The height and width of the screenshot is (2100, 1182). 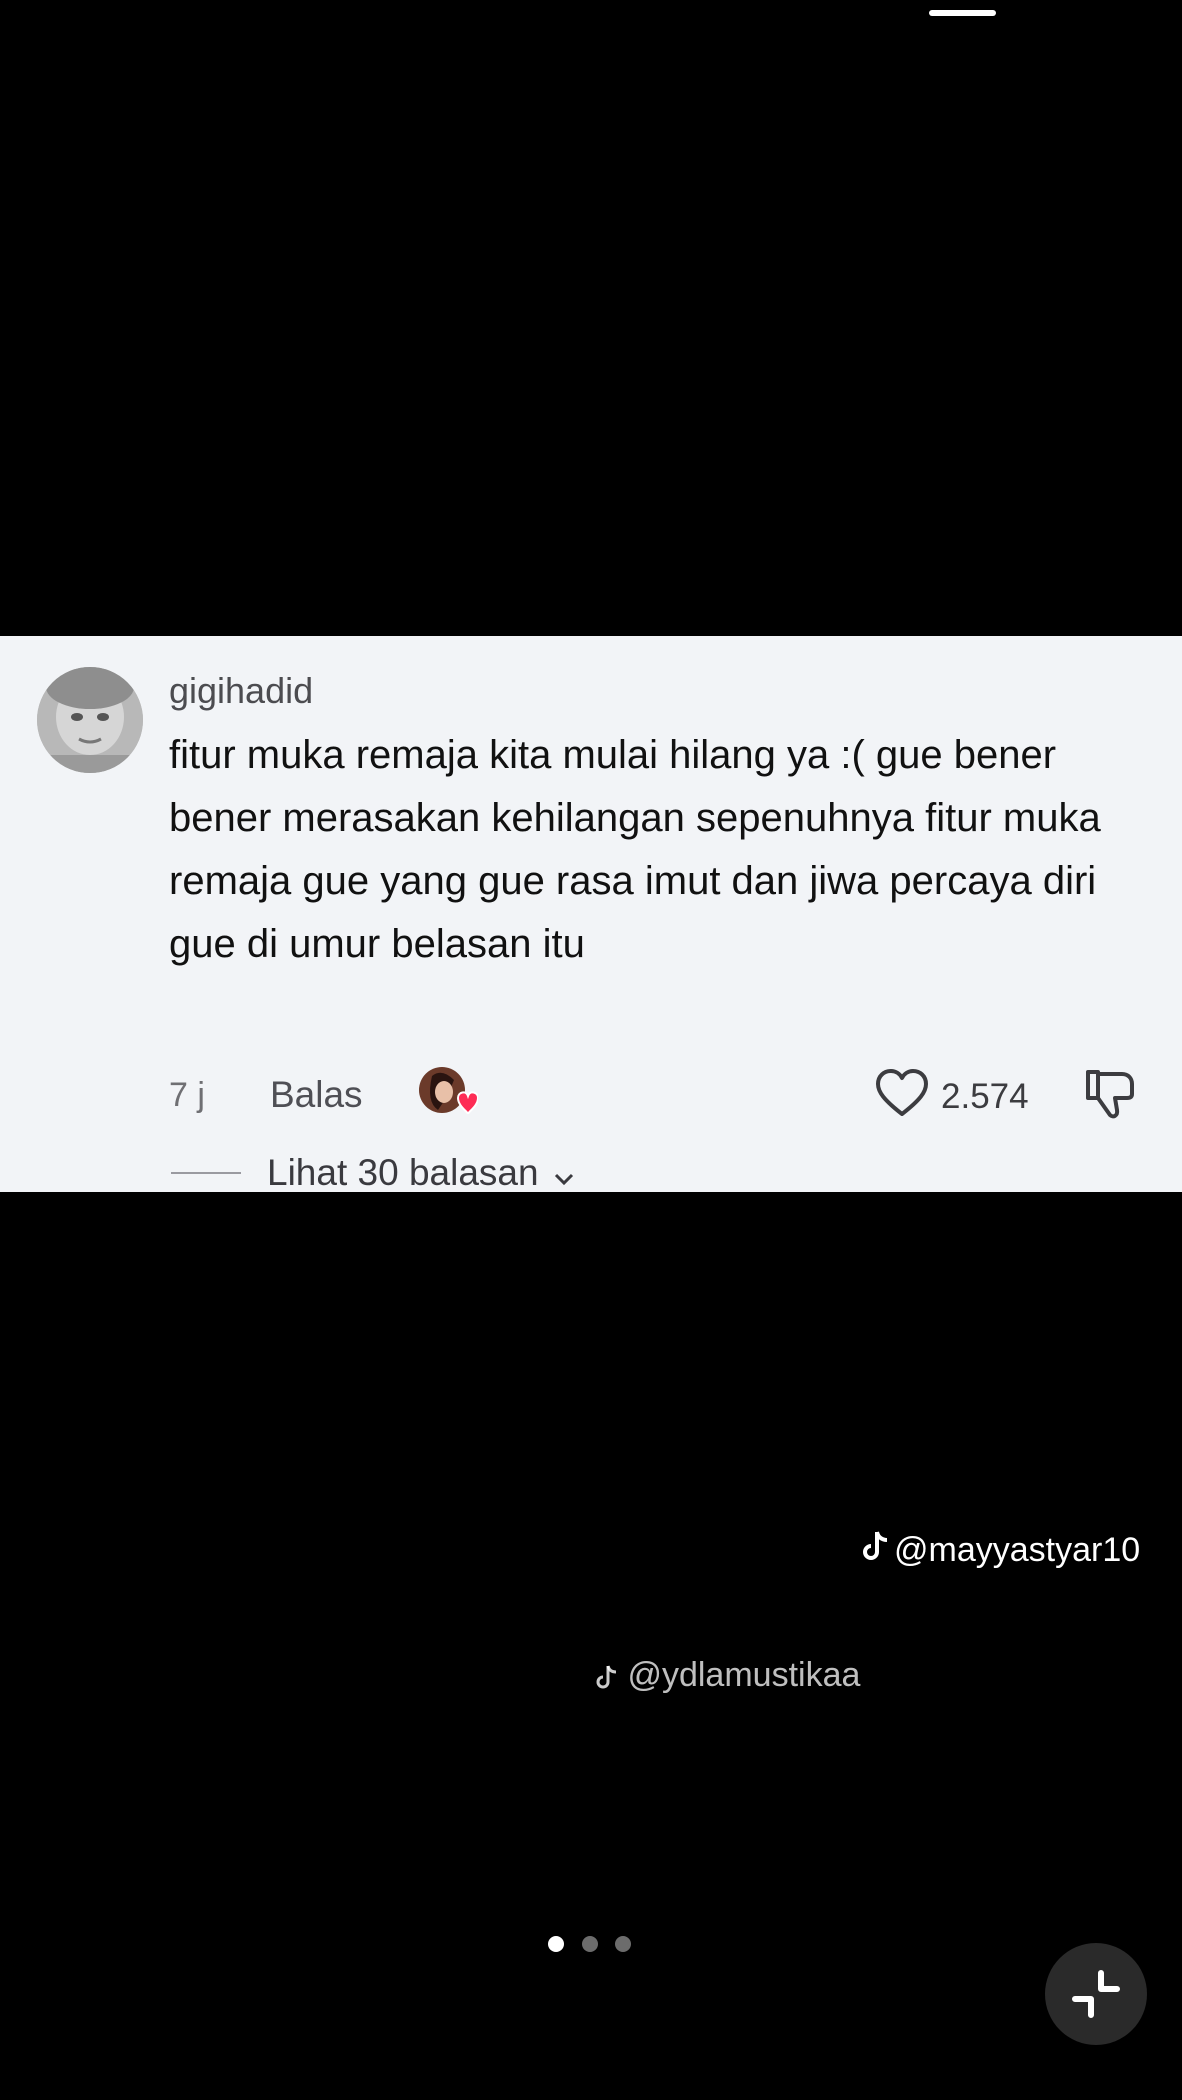 What do you see at coordinates (403, 1172) in the screenshot?
I see `view-replies-label: Lihat 30 balasan` at bounding box center [403, 1172].